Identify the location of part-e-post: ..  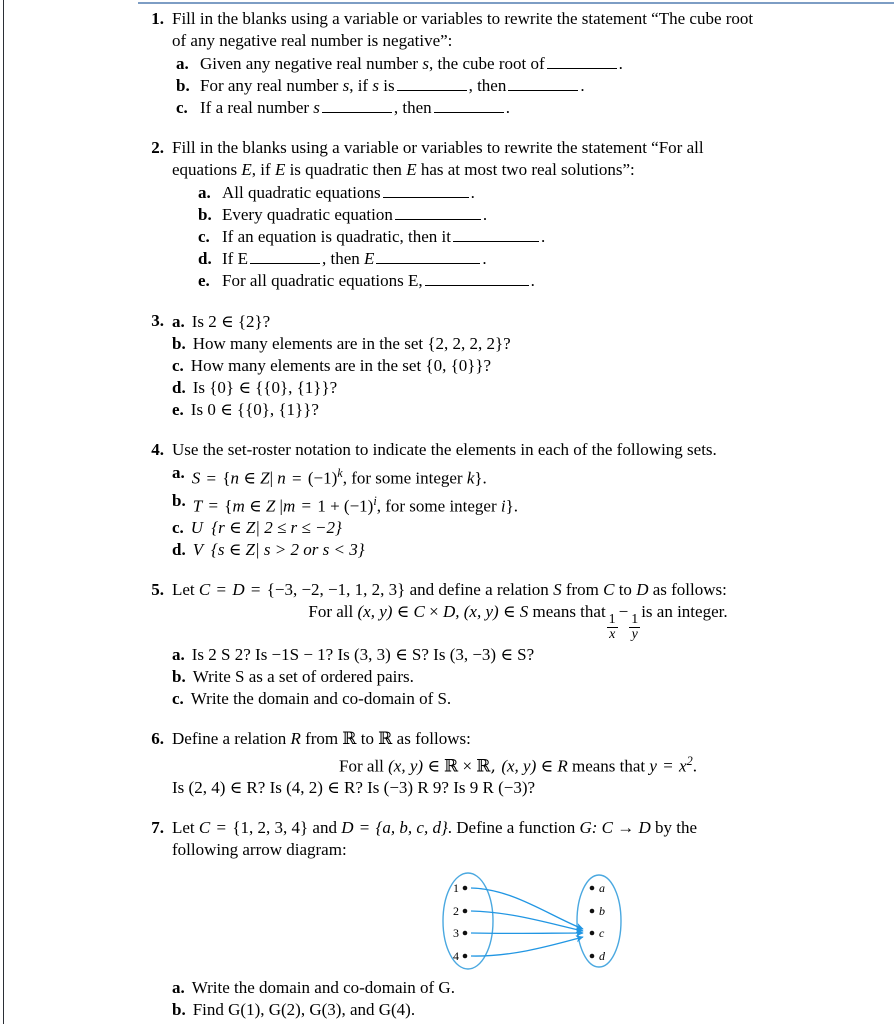
(532, 280).